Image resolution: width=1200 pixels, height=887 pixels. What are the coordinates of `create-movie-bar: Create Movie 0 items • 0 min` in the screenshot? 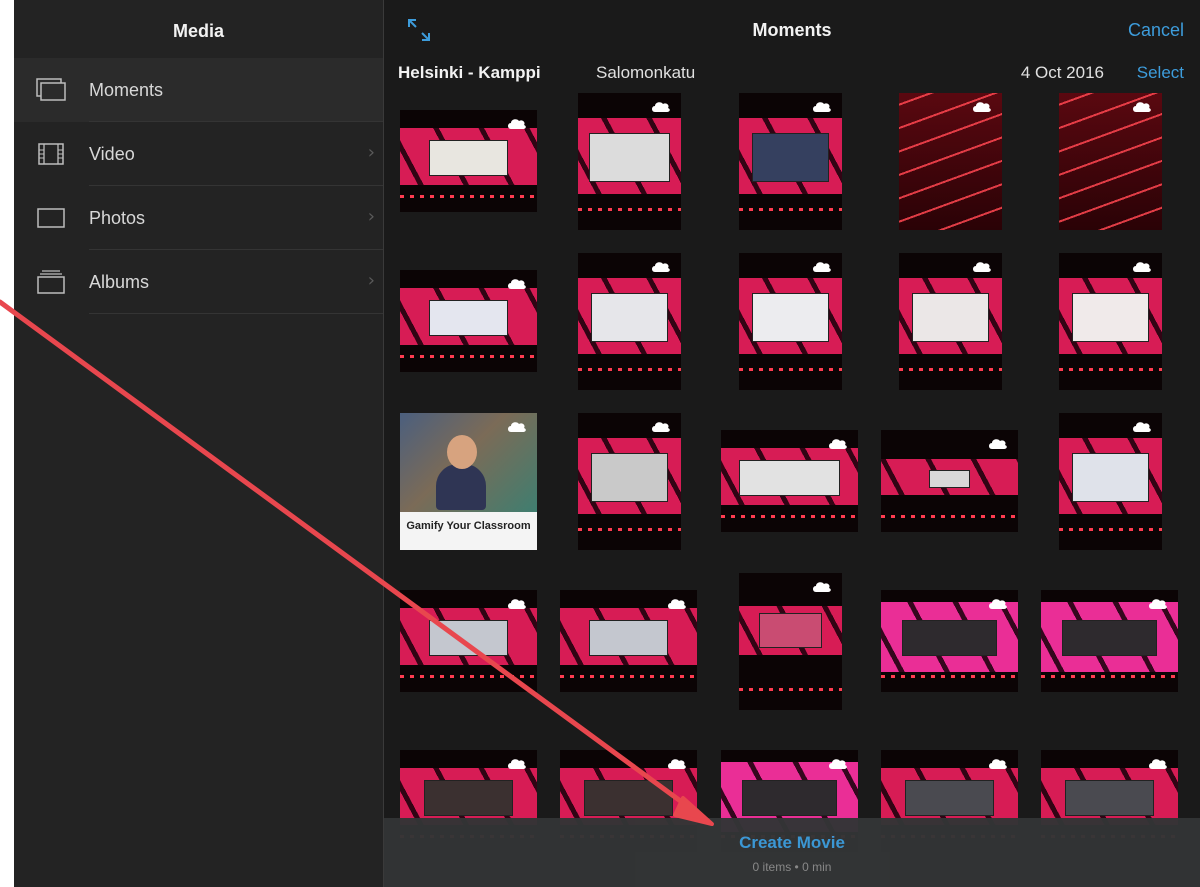 It's located at (792, 852).